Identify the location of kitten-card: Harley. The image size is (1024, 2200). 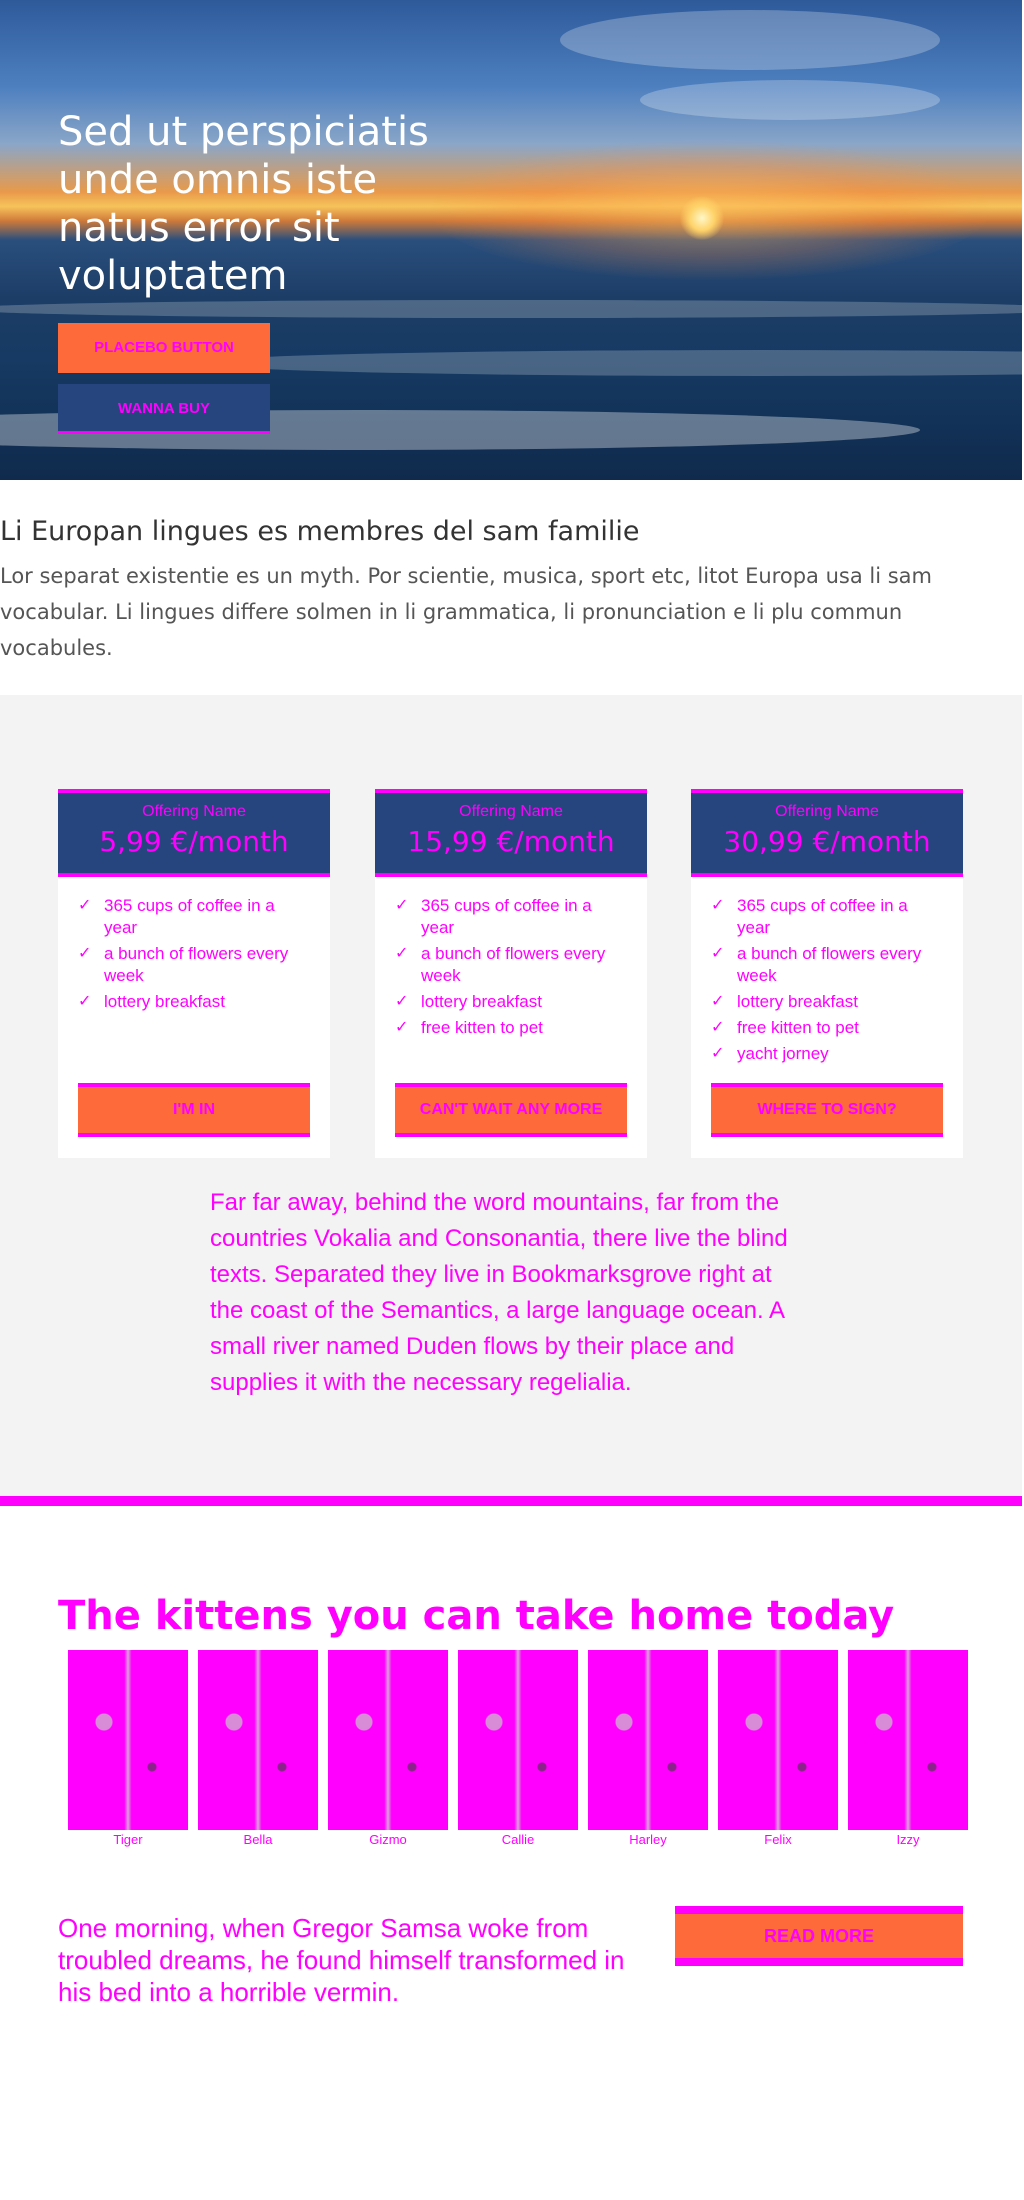
(648, 1748).